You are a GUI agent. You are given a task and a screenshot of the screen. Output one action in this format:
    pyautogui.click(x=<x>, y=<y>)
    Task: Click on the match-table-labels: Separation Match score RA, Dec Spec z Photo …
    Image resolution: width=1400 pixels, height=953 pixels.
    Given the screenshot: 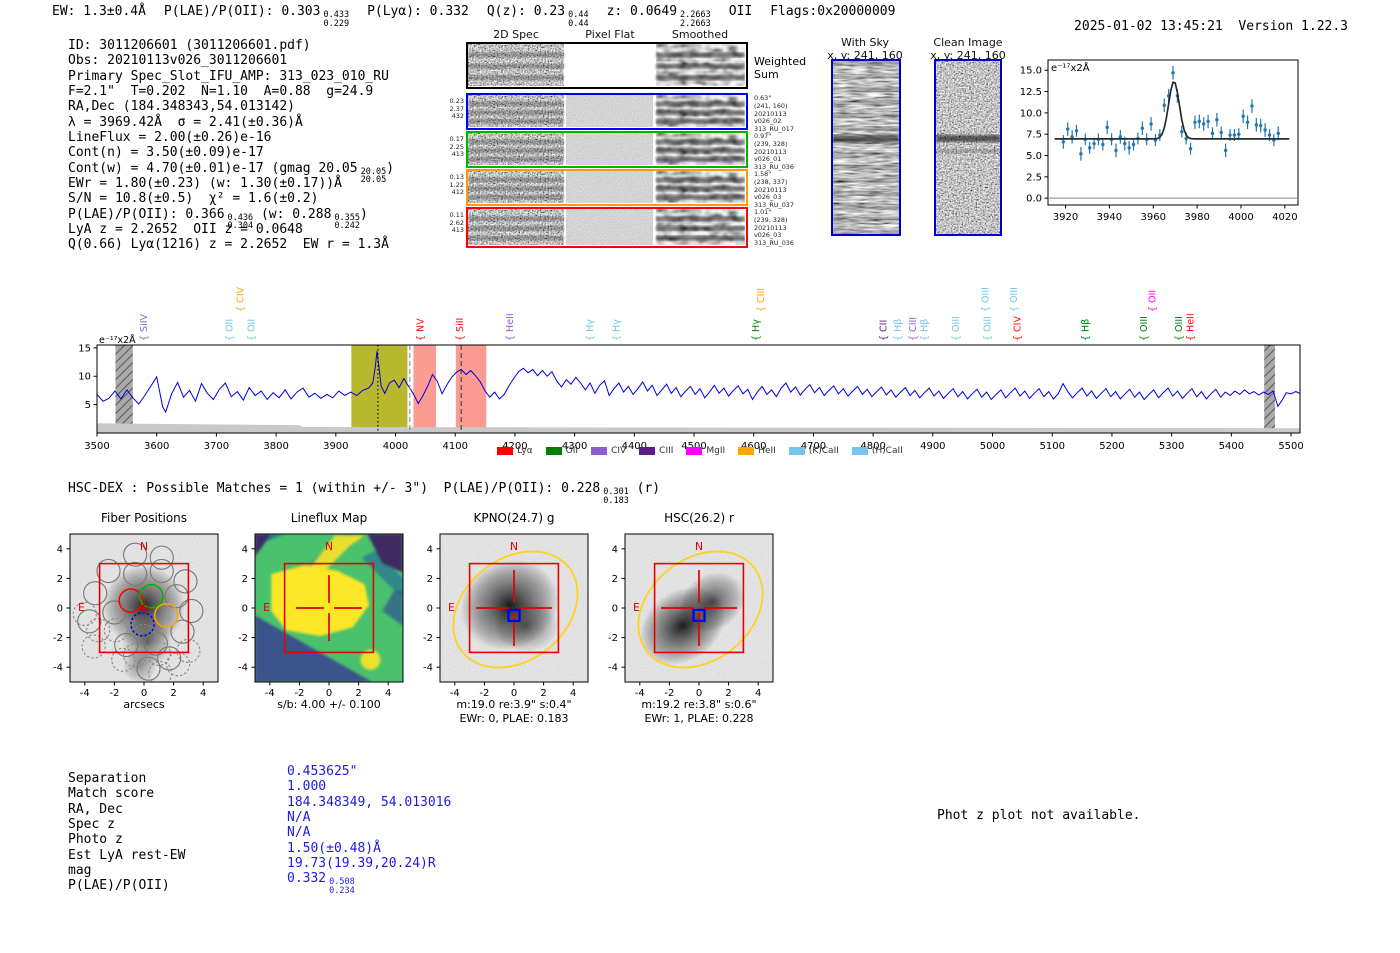 What is the action you would take?
    pyautogui.click(x=127, y=833)
    